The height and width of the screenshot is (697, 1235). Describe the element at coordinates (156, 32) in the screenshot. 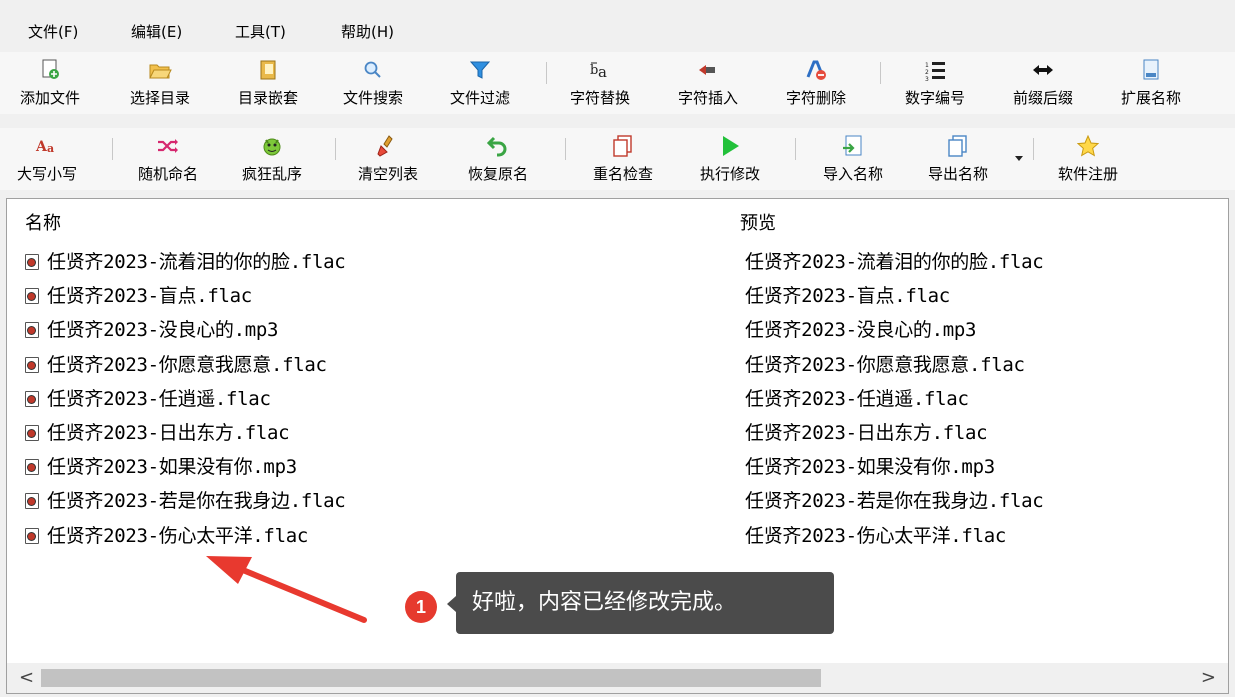

I see `menu-edit: 编辑(E)` at that location.